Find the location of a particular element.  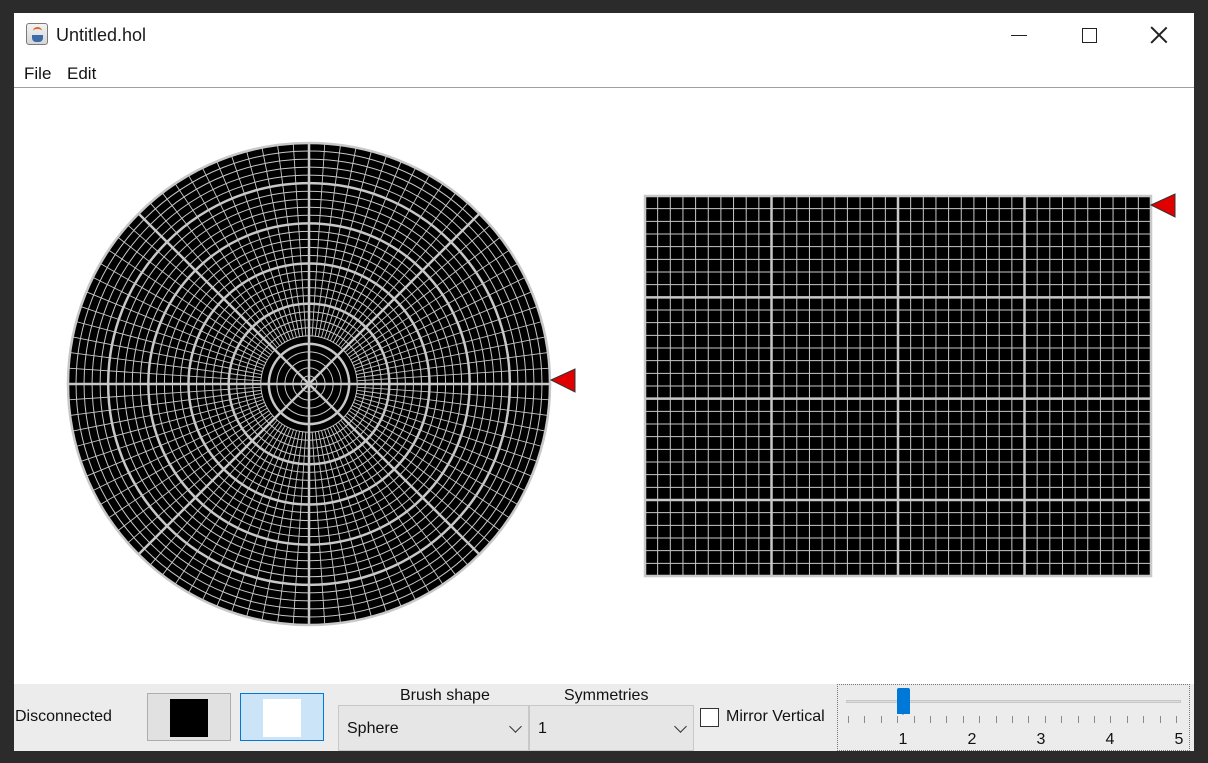

size-slider-panel: 1 2 3 4 5 is located at coordinates (1013, 717).